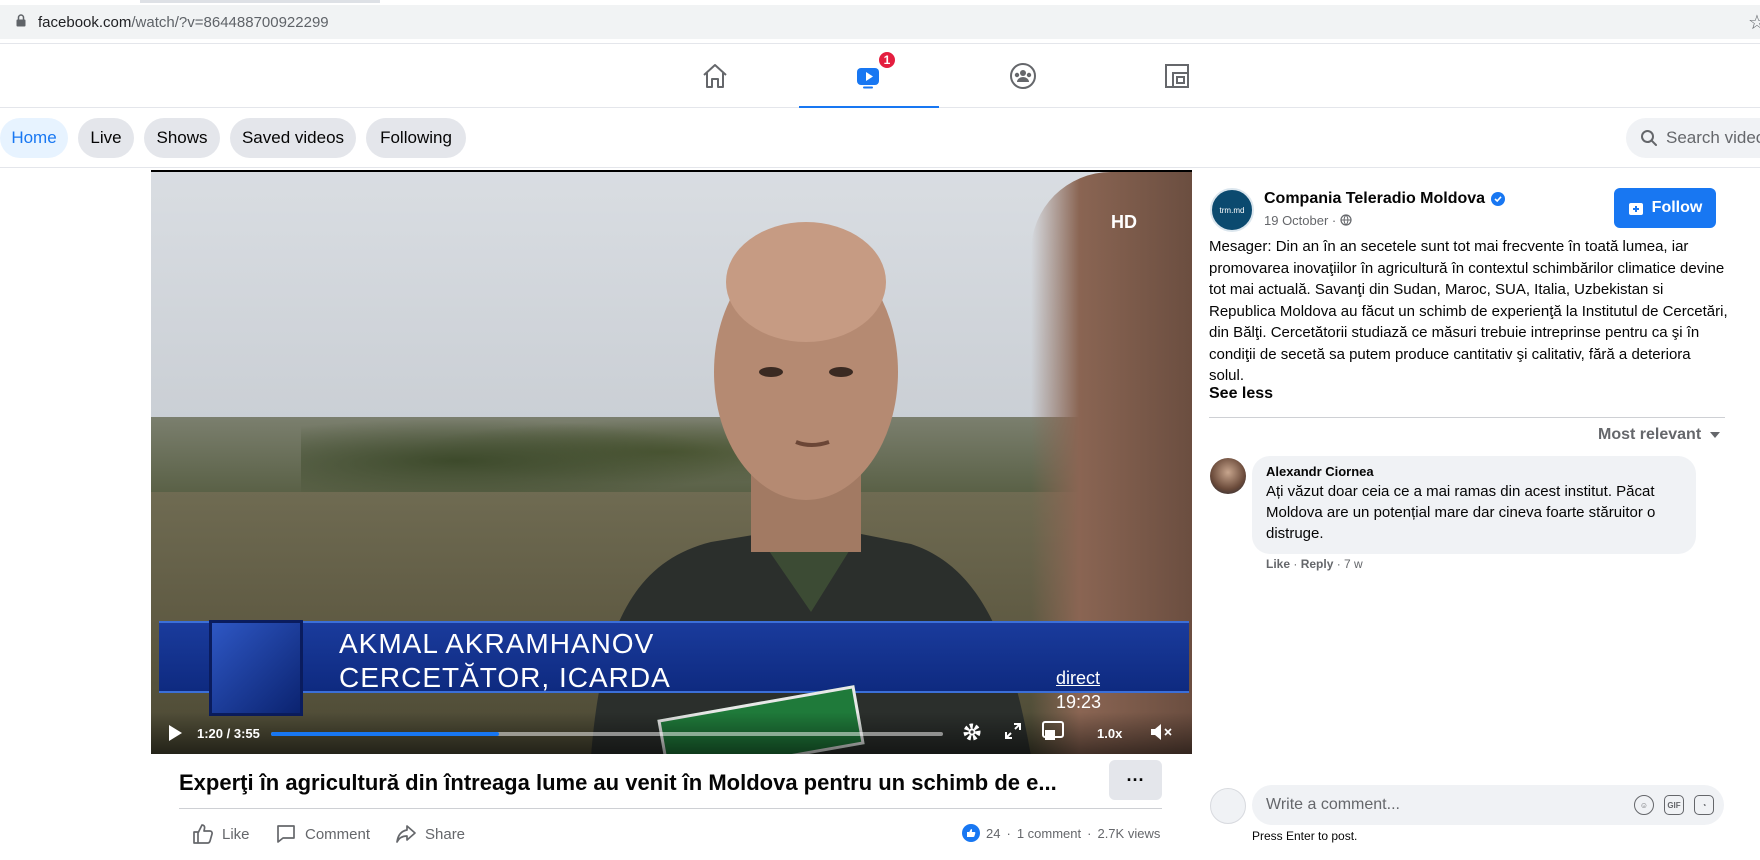  I want to click on hd-watermark: HD, so click(1124, 222).